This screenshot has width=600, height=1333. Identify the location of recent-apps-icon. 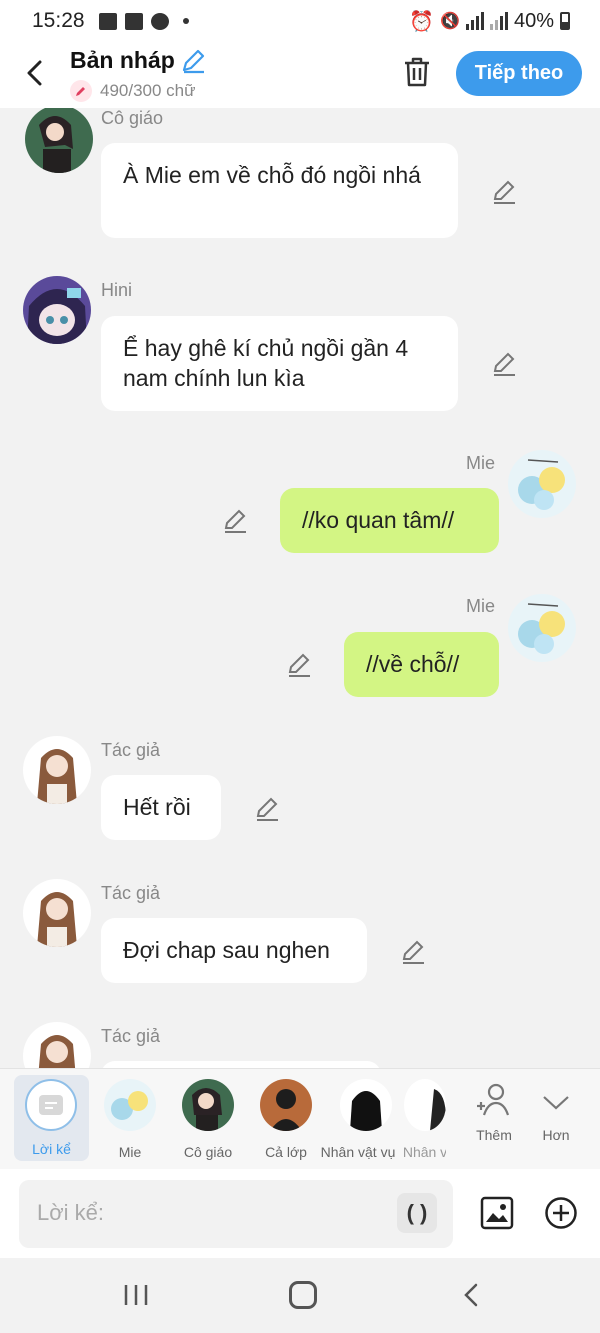
(136, 1295).